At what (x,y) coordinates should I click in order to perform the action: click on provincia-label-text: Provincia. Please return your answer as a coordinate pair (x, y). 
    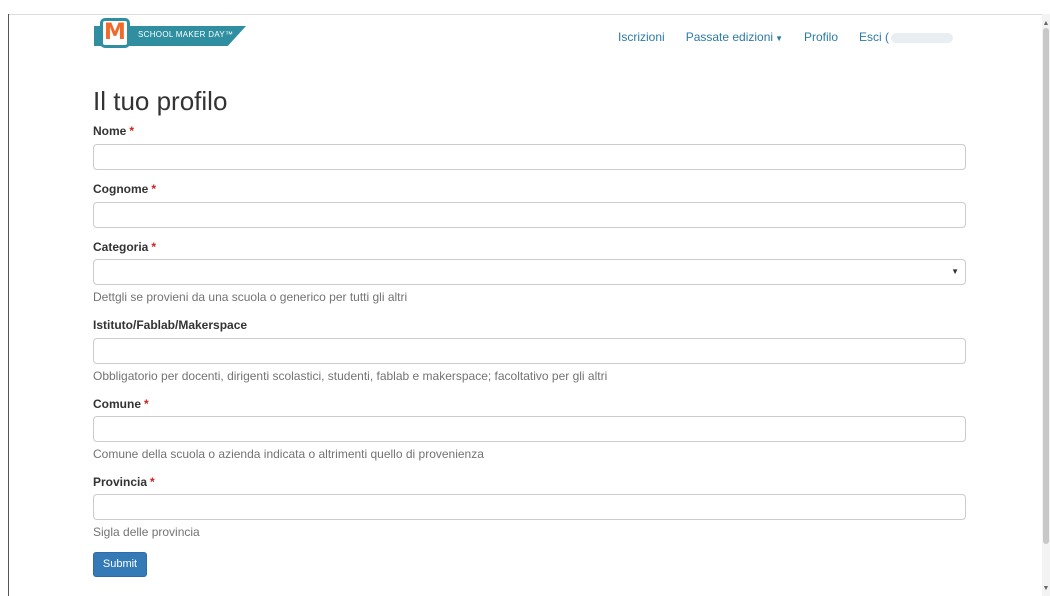
    Looking at the image, I should click on (120, 482).